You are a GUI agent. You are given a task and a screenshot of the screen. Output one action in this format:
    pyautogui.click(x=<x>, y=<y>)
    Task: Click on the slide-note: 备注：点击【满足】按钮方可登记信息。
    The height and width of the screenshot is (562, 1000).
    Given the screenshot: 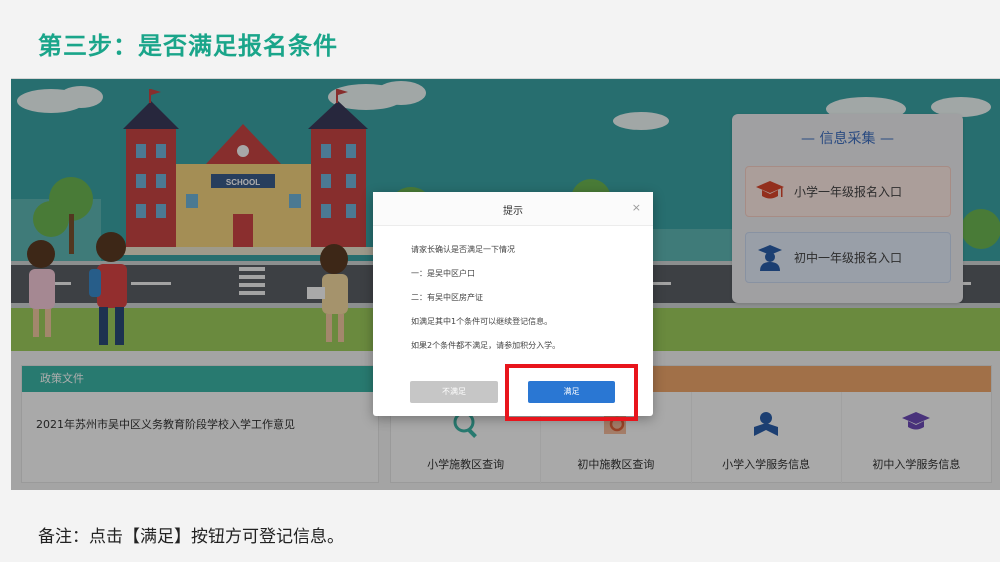 What is the action you would take?
    pyautogui.click(x=191, y=537)
    